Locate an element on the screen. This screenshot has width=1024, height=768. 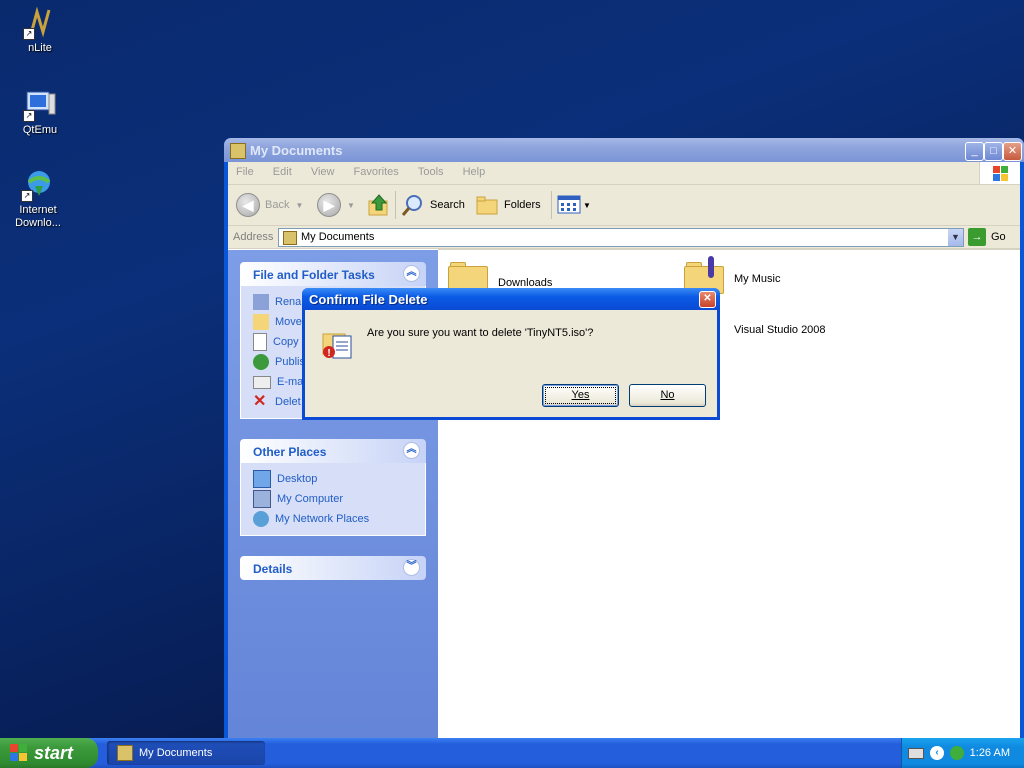
place-label: My Network Places is located at coordinates (322, 519).